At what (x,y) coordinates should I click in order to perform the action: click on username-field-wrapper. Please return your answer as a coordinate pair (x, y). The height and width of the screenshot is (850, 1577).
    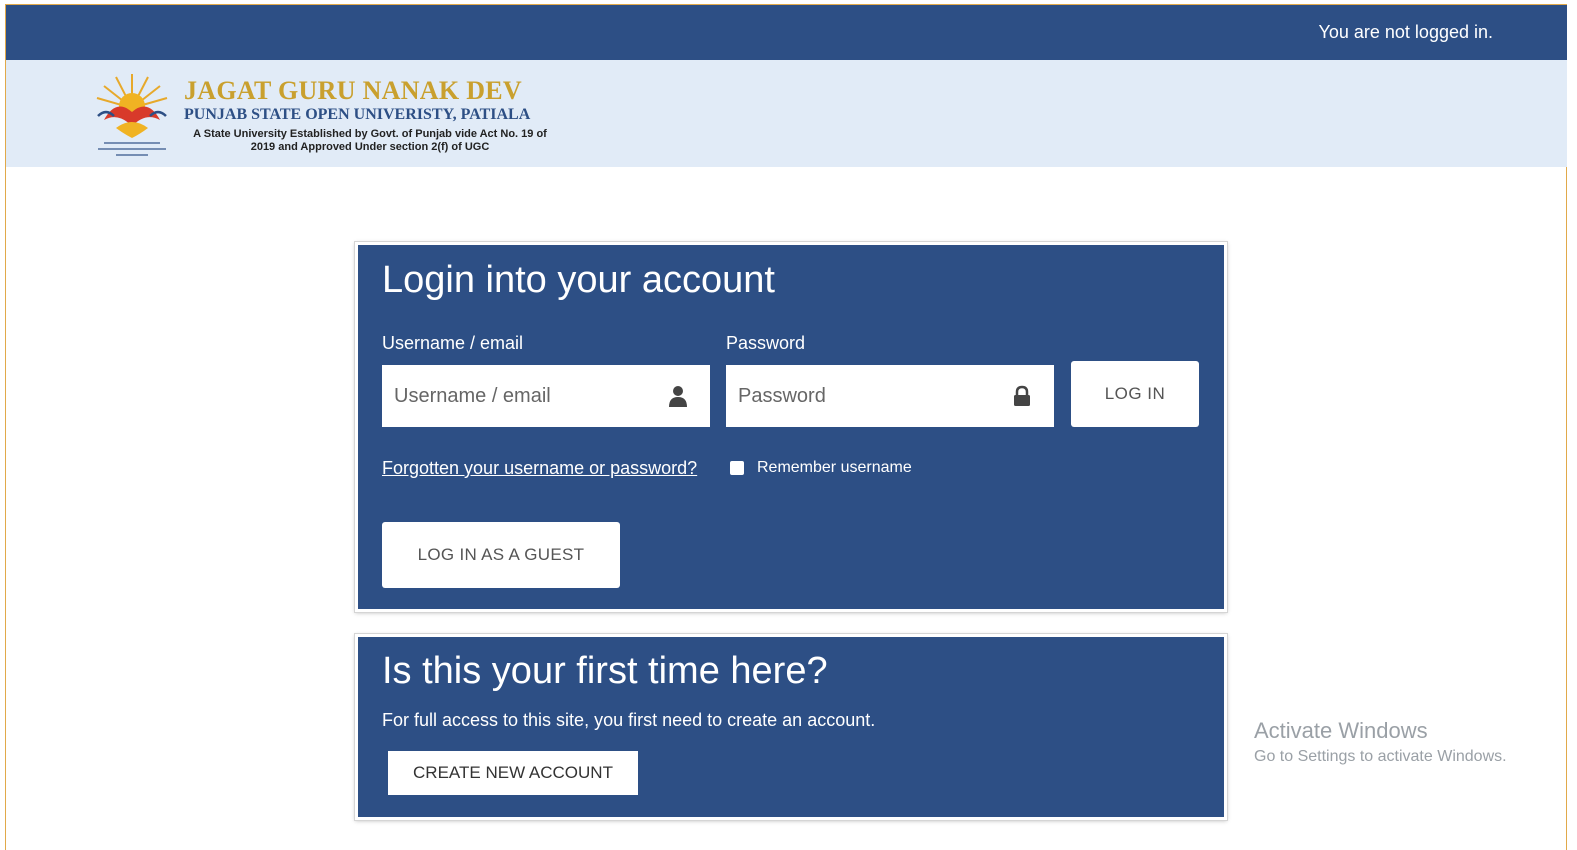
    Looking at the image, I should click on (546, 396).